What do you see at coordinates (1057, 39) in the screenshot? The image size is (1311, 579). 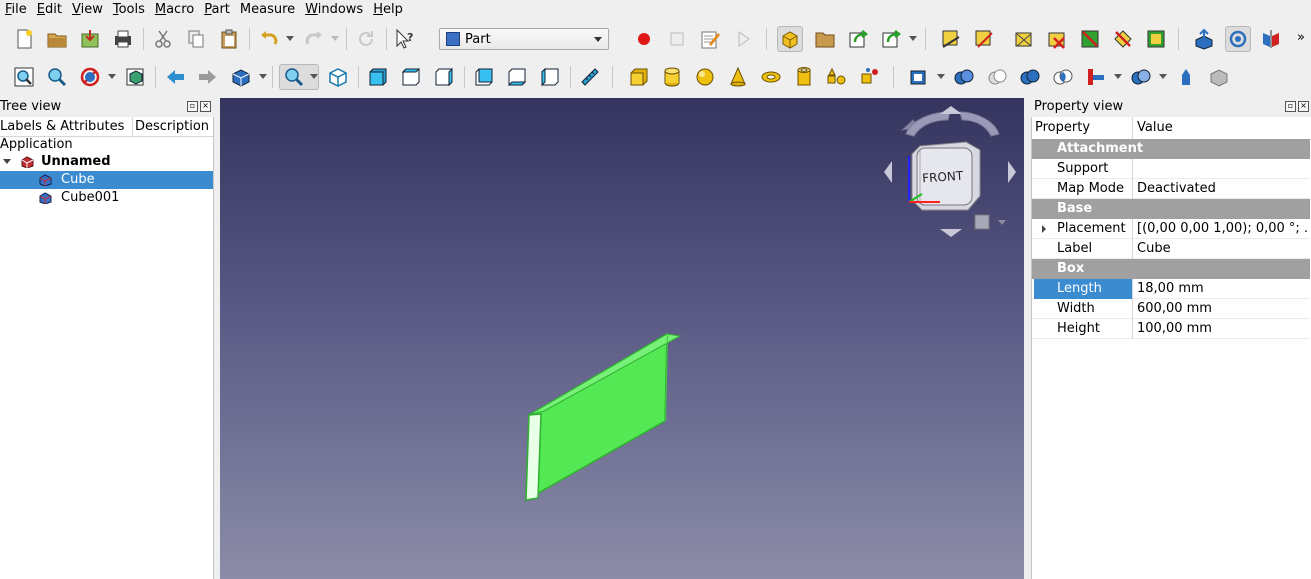 I see `measure-clear-icon` at bounding box center [1057, 39].